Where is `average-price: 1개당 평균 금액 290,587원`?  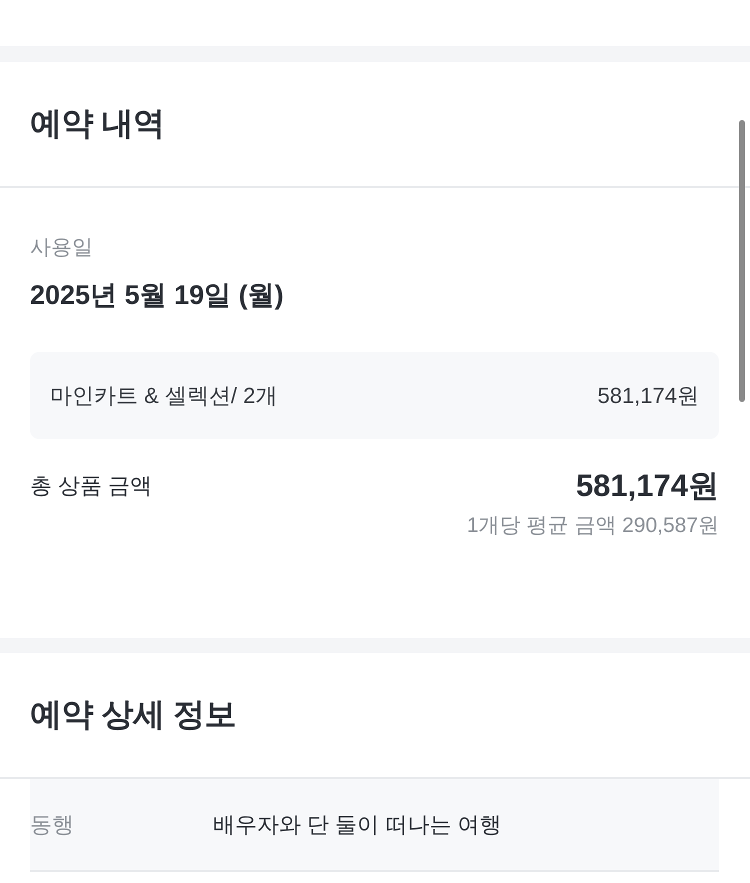 average-price: 1개당 평균 금액 290,587원 is located at coordinates (592, 526).